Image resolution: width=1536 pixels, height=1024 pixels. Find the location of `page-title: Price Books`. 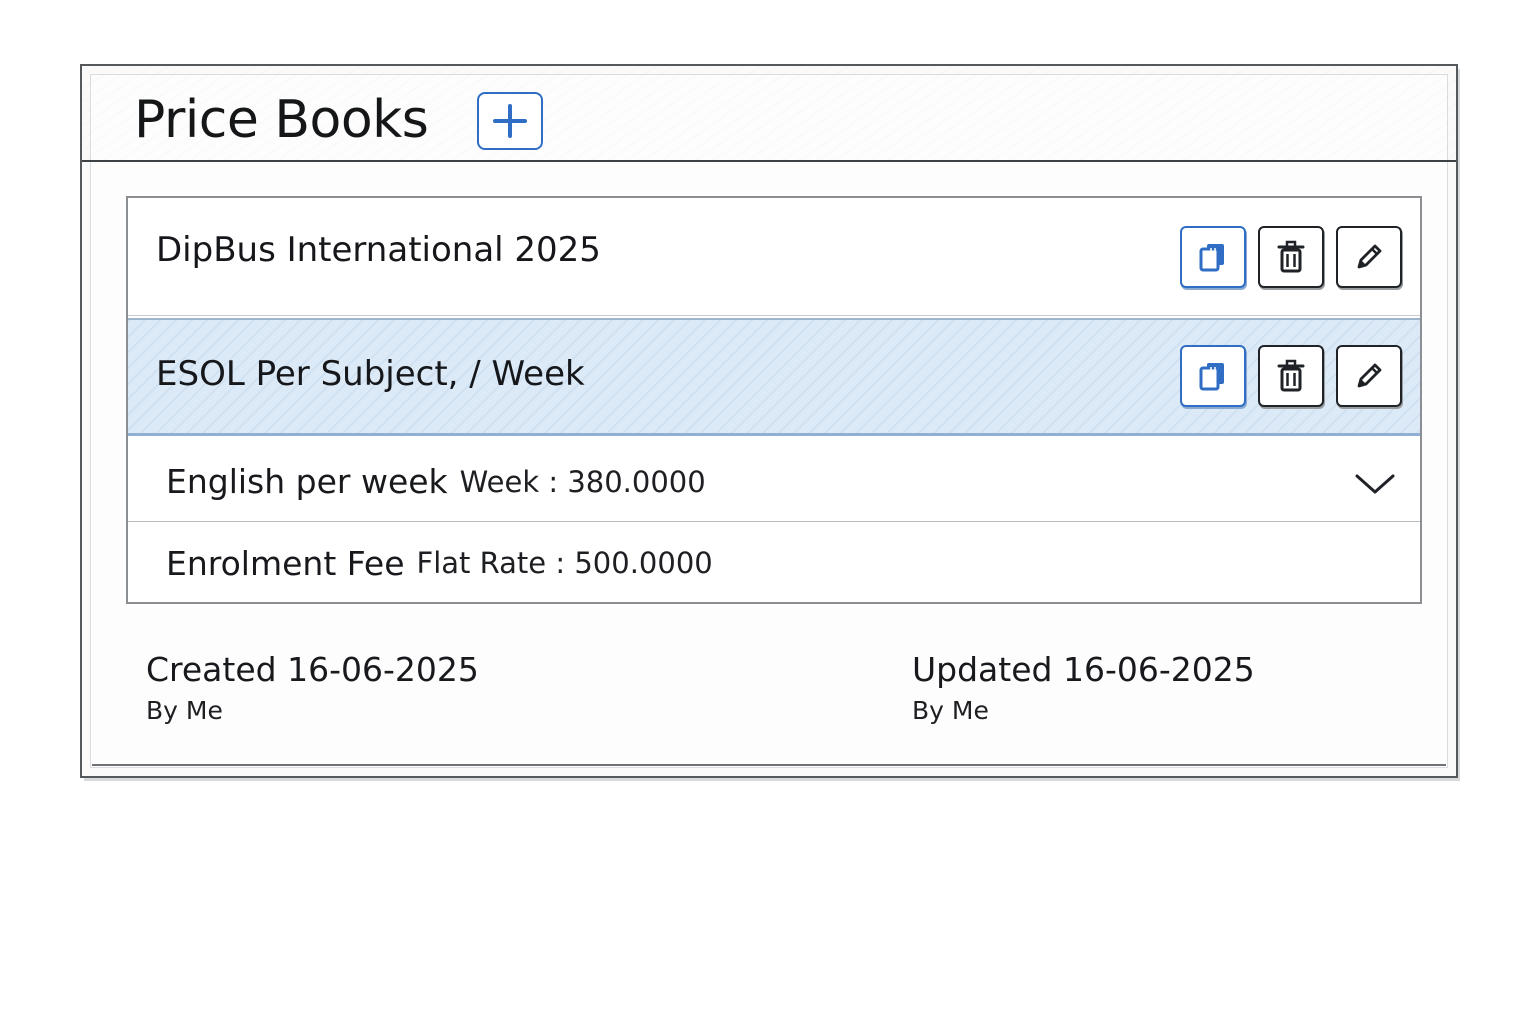

page-title: Price Books is located at coordinates (281, 120).